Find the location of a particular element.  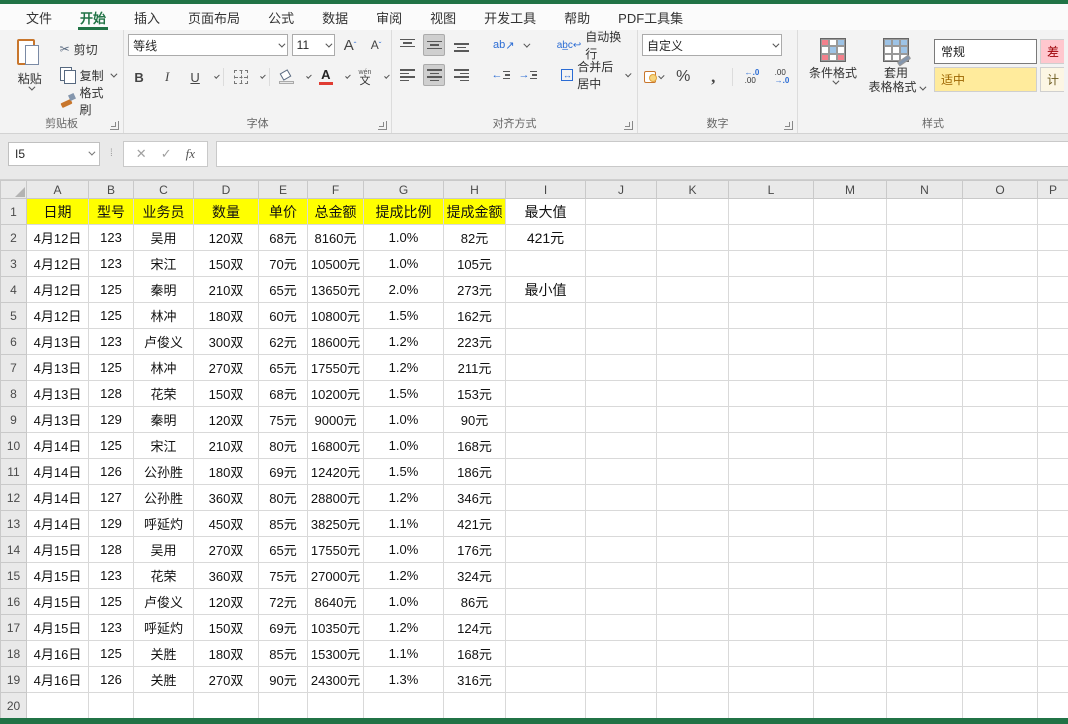

cell-H12: 346元 is located at coordinates (474, 497).